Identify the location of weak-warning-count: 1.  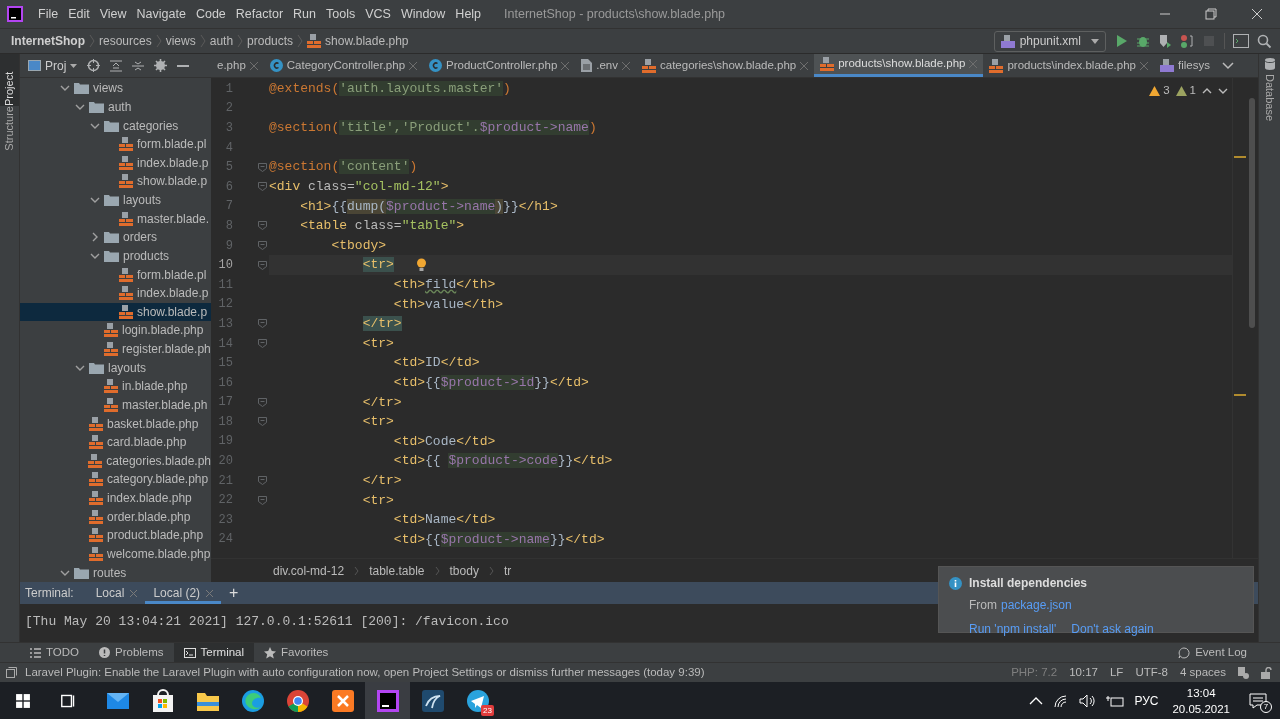
(1185, 91).